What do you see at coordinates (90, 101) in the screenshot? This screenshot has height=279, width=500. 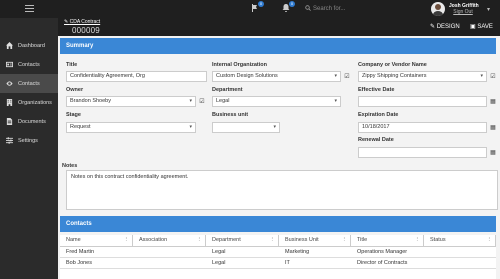 I see `owner-value: Brandon Shoeby` at bounding box center [90, 101].